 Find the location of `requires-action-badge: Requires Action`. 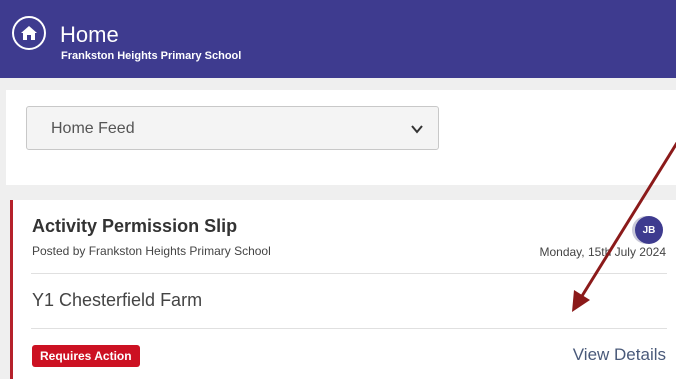

requires-action-badge: Requires Action is located at coordinates (86, 356).